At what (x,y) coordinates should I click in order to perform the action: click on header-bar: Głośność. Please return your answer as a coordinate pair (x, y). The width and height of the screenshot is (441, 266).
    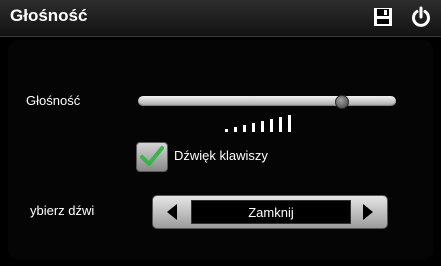
    Looking at the image, I should click on (220, 18).